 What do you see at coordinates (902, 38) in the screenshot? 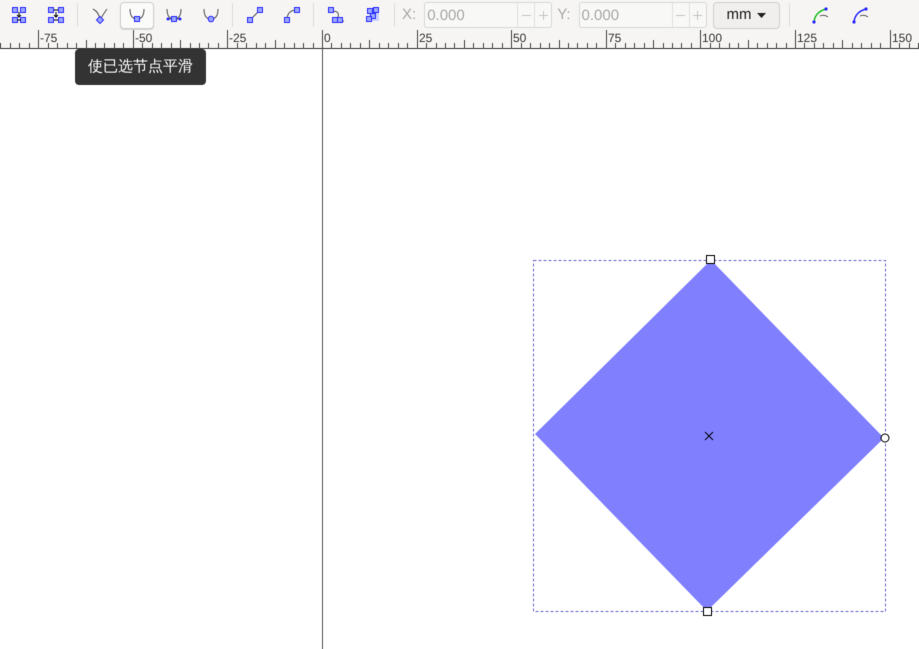
I see `ruler-label: 150` at bounding box center [902, 38].